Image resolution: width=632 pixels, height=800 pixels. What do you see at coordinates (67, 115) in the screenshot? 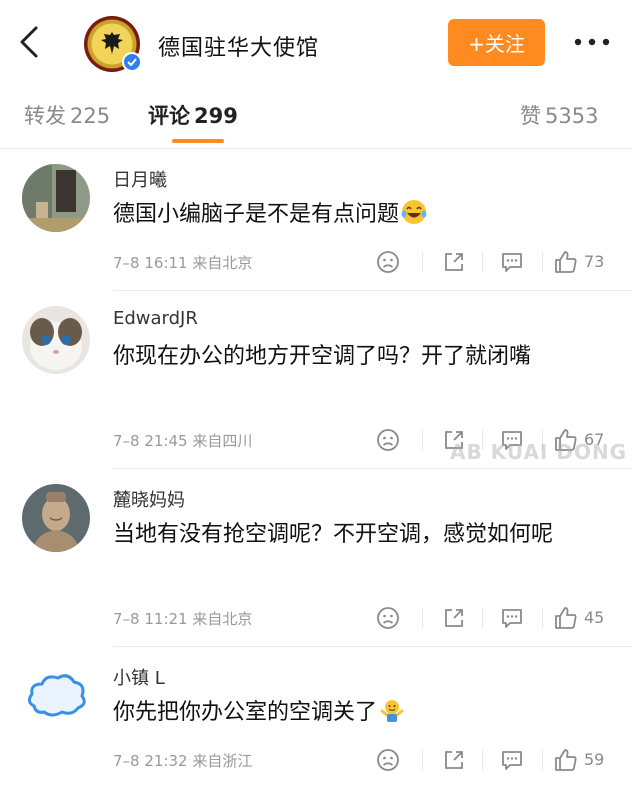
I see `tab-reposts: 转发 225` at bounding box center [67, 115].